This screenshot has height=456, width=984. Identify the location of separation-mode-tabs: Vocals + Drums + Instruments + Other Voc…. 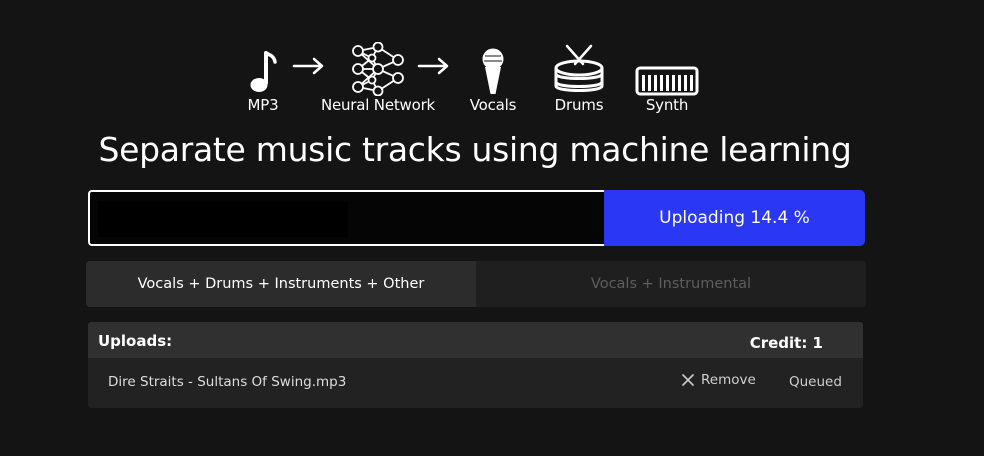
(476, 284).